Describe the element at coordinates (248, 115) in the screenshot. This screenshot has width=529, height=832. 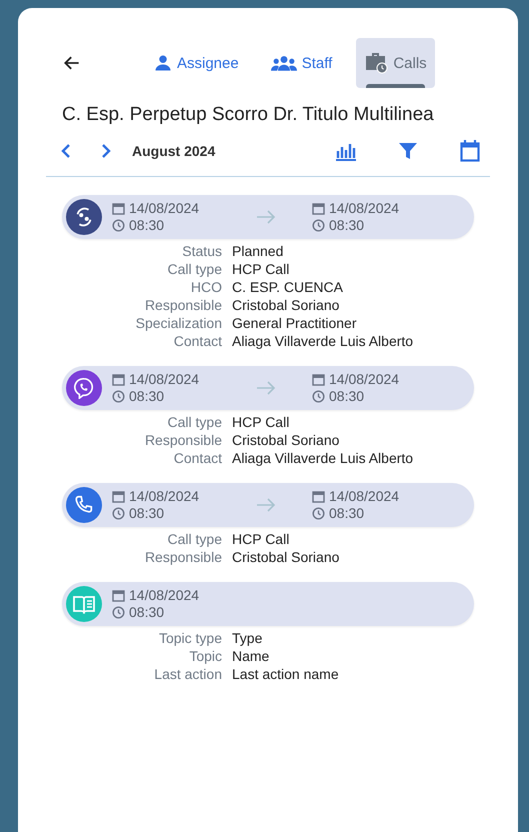
I see `page-title: C. Esp. Perpetup Scorro Dr. Titulo Multilinea` at that location.